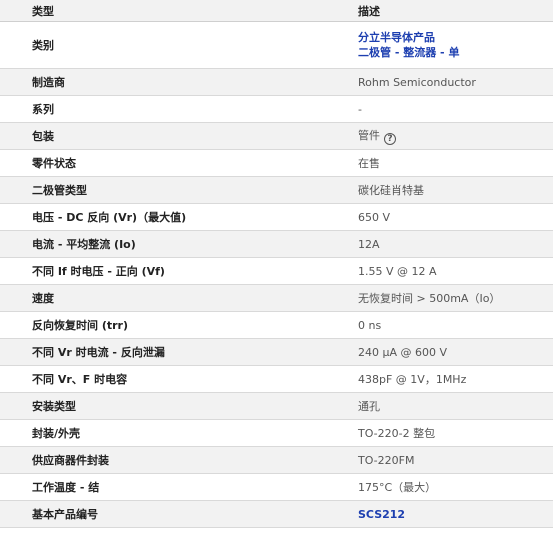 Image resolution: width=553 pixels, height=534 pixels. I want to click on table-row: 供应商器件封装 TO-220FM, so click(276, 460).